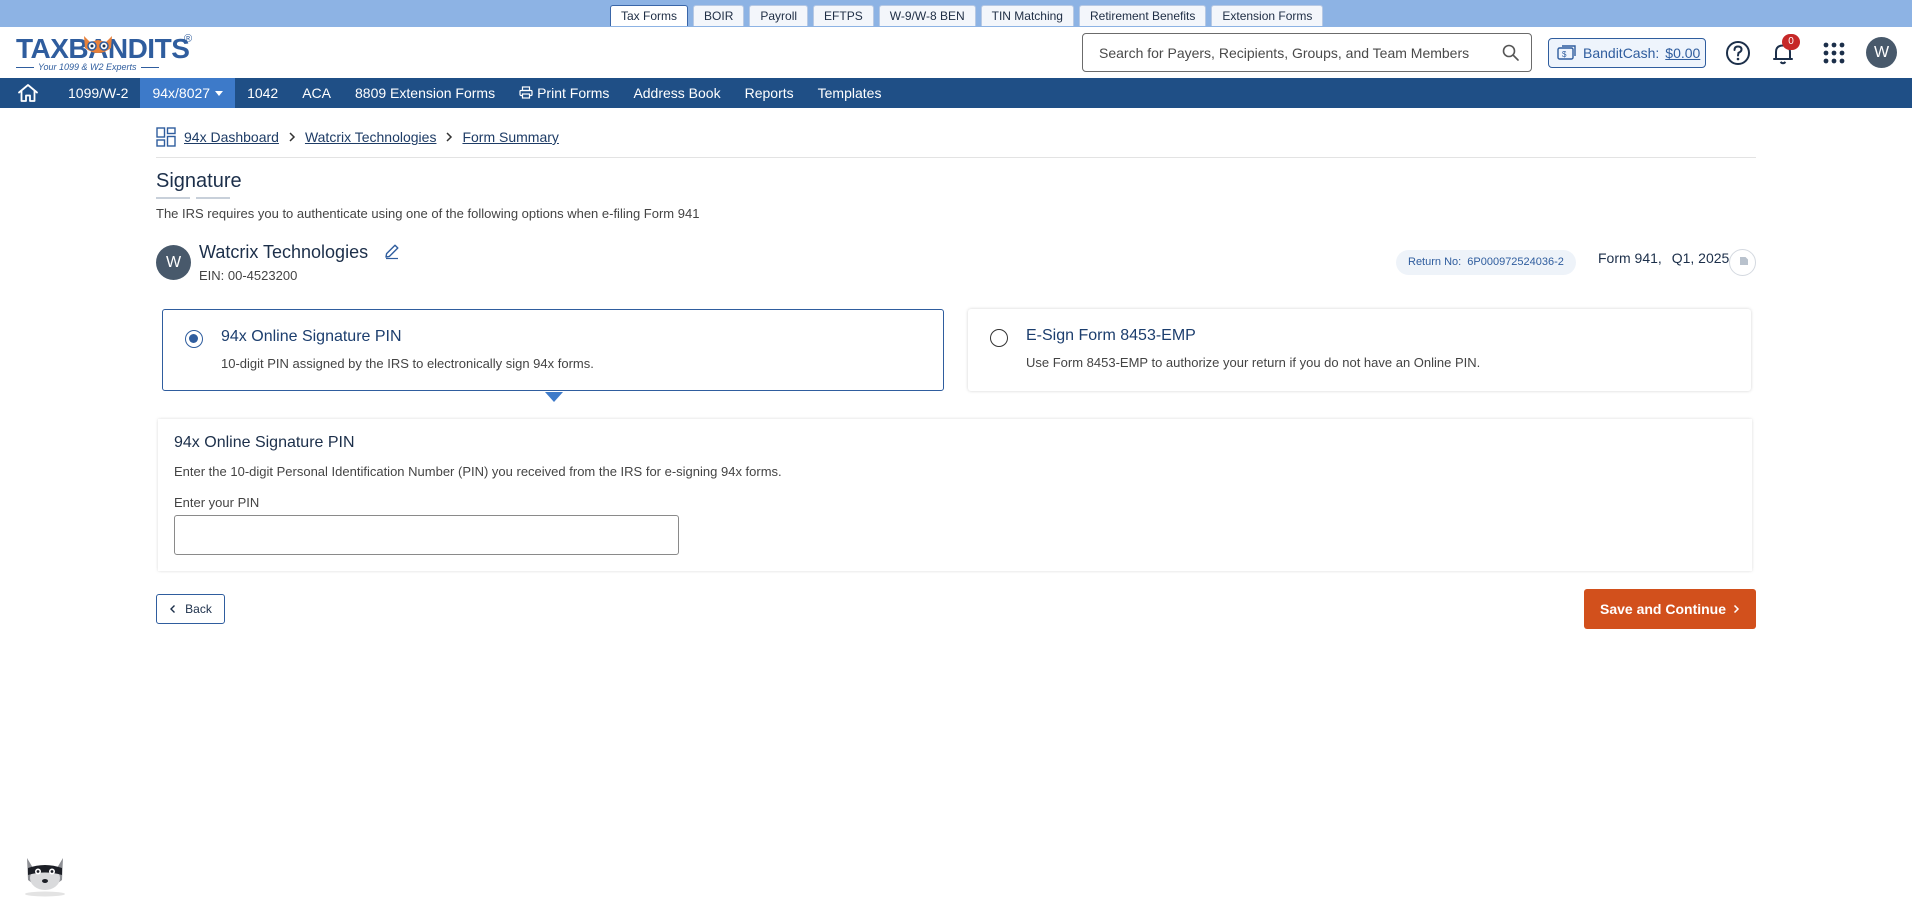  Describe the element at coordinates (45, 873) in the screenshot. I see `mascot-icon` at that location.